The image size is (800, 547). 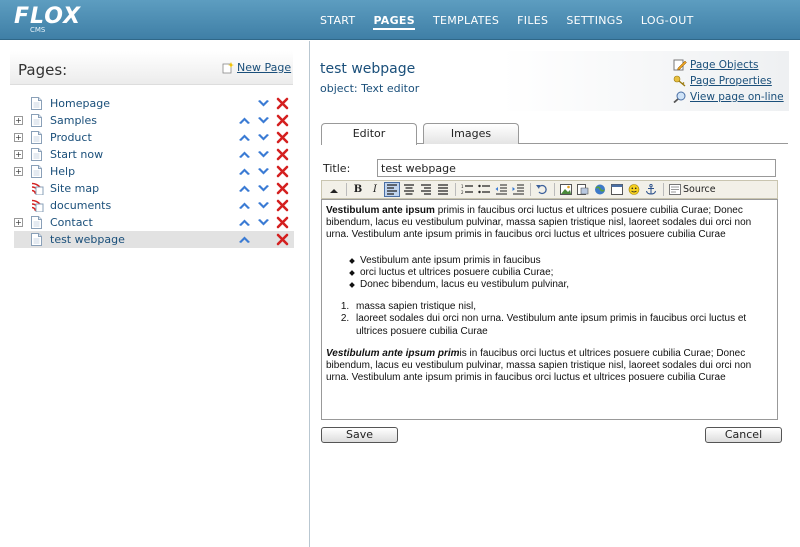 What do you see at coordinates (154, 171) in the screenshot?
I see `page-row: + Help` at bounding box center [154, 171].